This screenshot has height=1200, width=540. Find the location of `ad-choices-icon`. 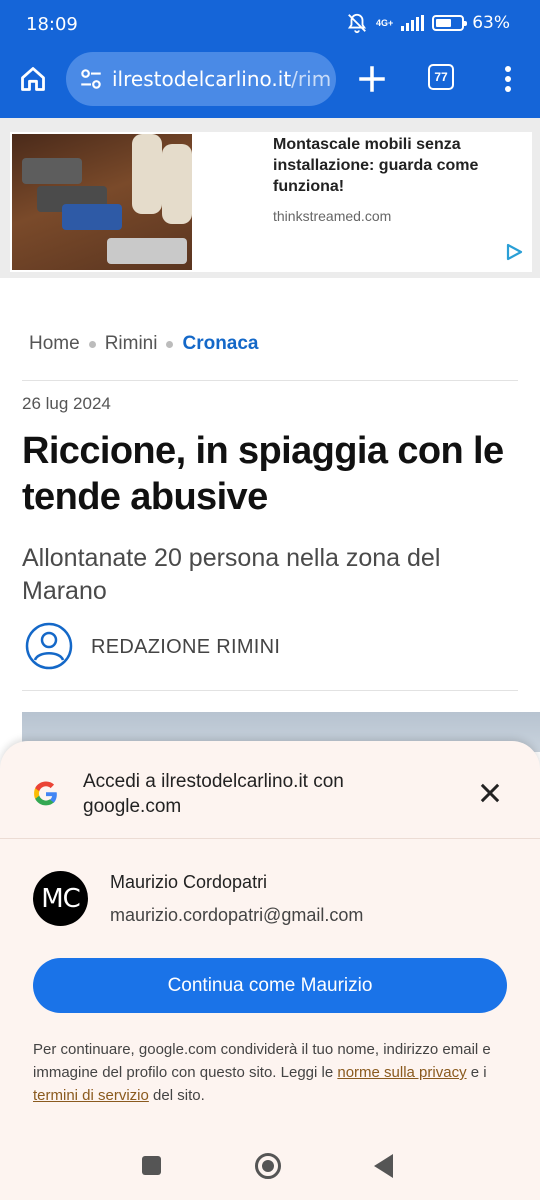

ad-choices-icon is located at coordinates (514, 252).